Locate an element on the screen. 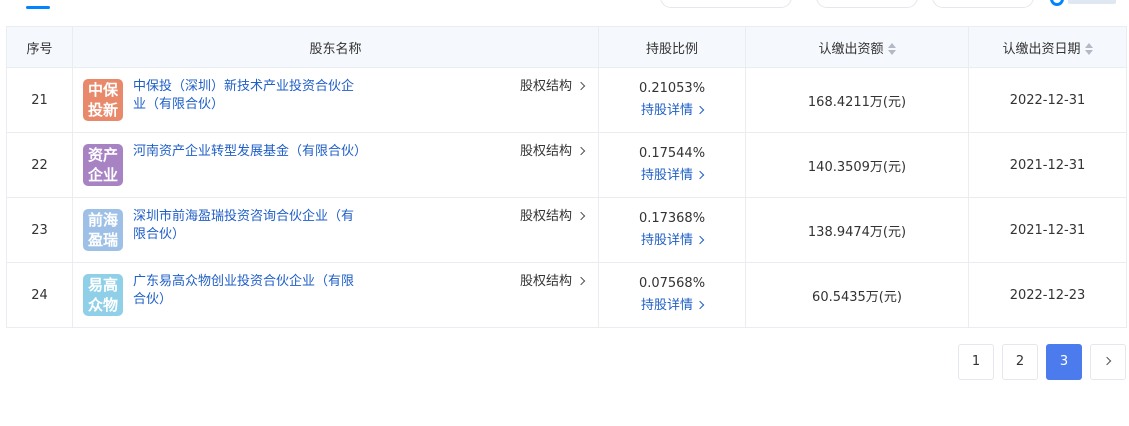  avatar-text-line2: 众物 is located at coordinates (102, 305).